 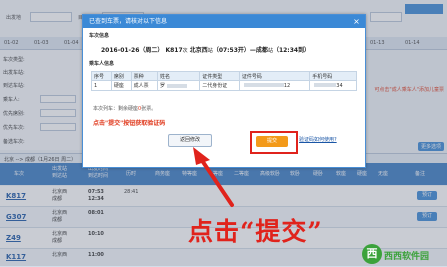 What do you see at coordinates (129, 123) in the screenshot?
I see `captcha-hint: 点击"提交"按钮获取验证码` at bounding box center [129, 123].